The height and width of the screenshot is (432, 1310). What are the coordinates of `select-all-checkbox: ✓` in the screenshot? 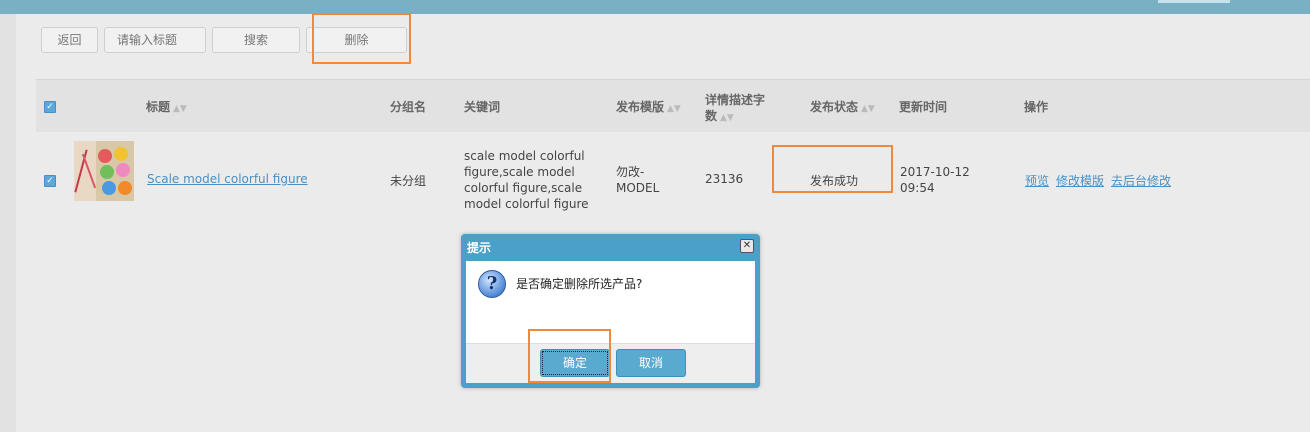 It's located at (50, 107).